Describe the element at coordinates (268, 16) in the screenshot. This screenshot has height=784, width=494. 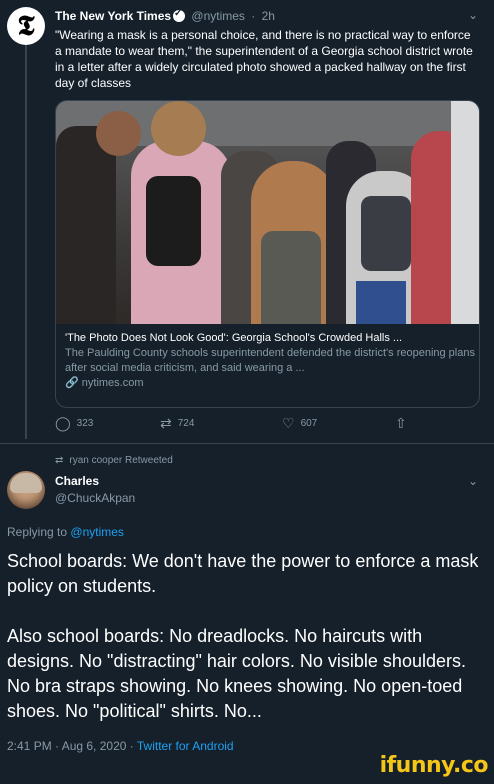
I see `tweet-time: 2h` at that location.